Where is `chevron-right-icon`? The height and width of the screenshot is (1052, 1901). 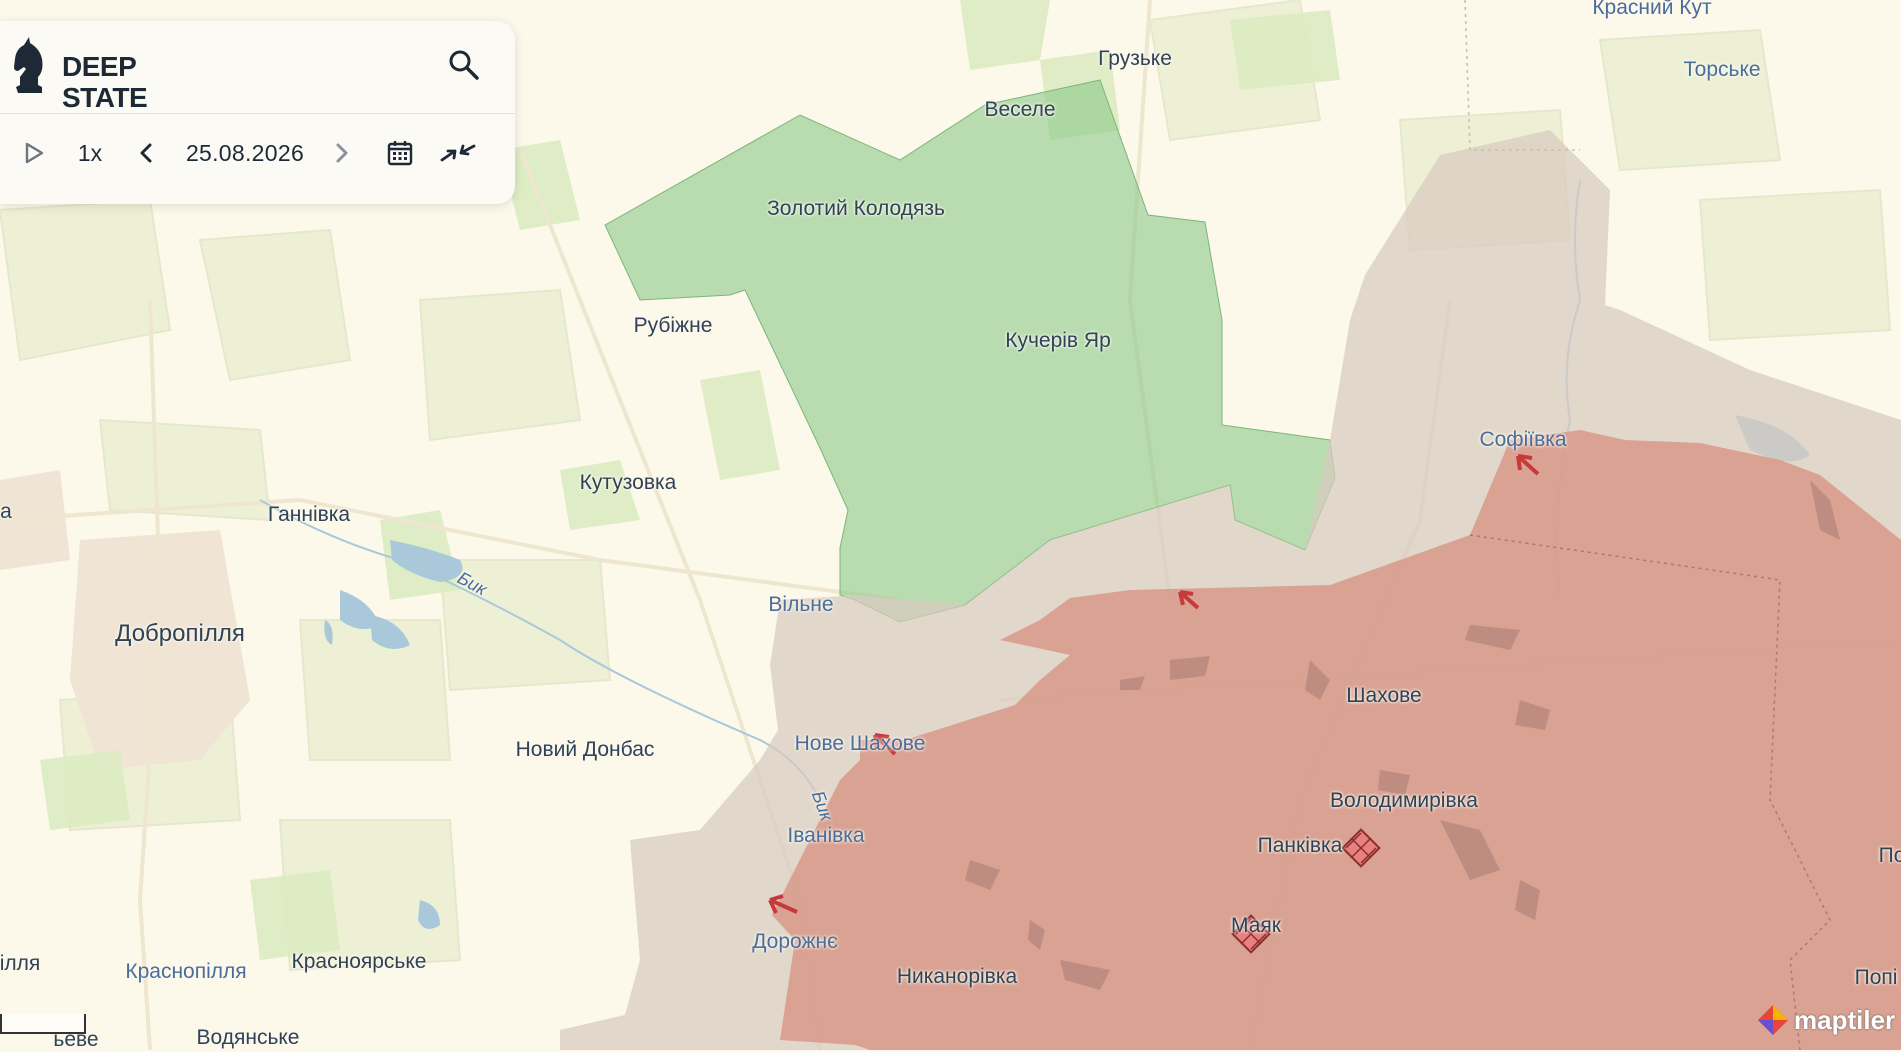
chevron-right-icon is located at coordinates (342, 153).